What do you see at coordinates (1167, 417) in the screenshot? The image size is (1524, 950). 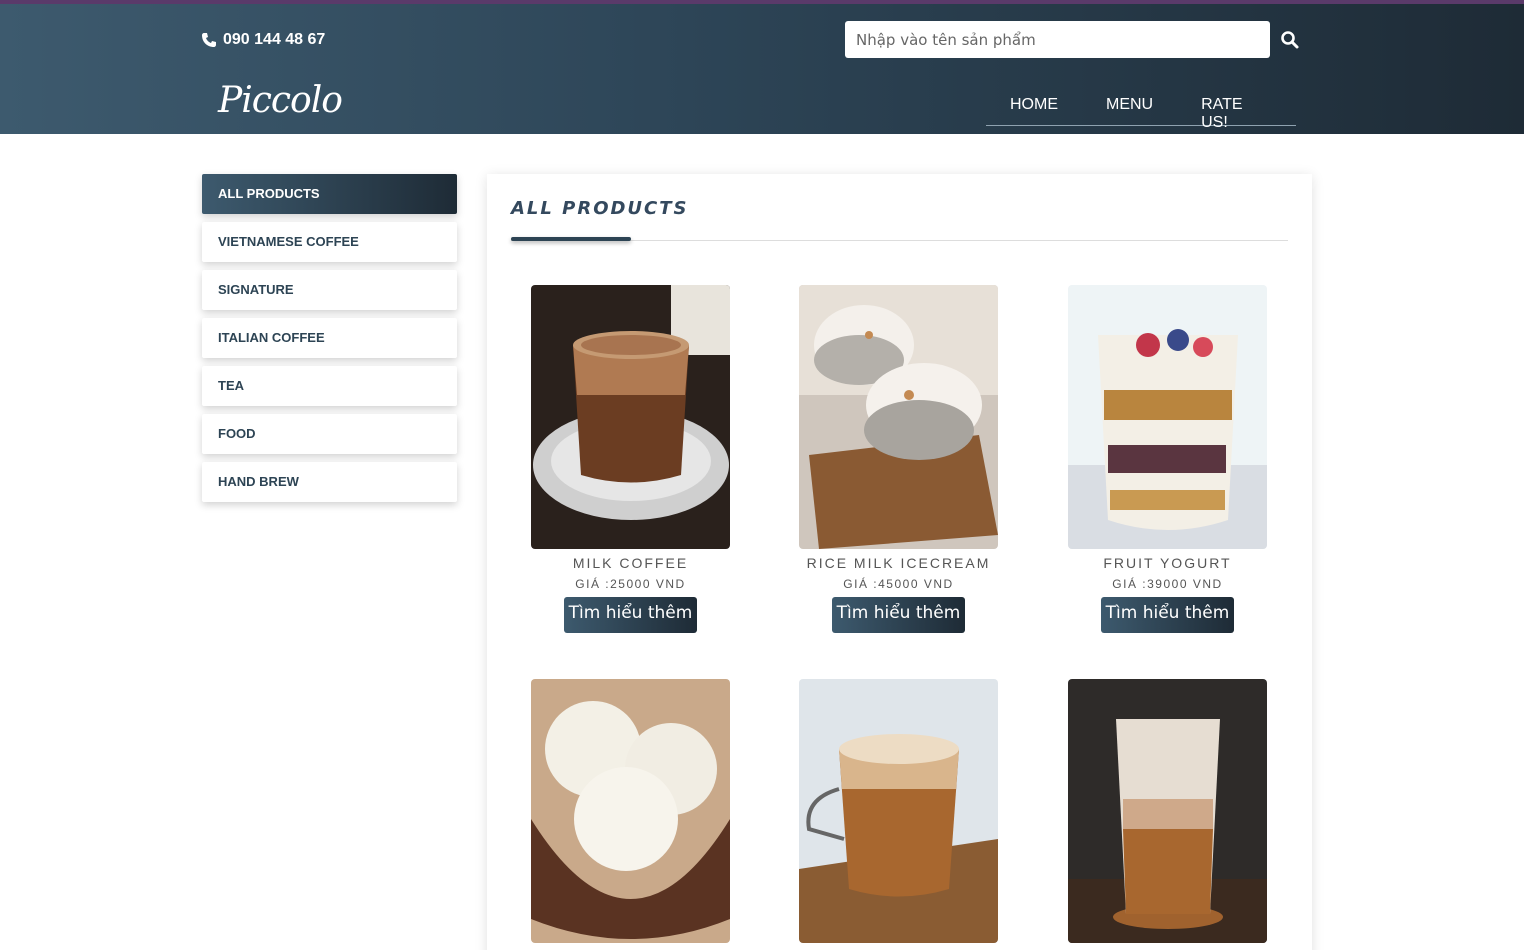 I see `fruit-yogurt-photo` at bounding box center [1167, 417].